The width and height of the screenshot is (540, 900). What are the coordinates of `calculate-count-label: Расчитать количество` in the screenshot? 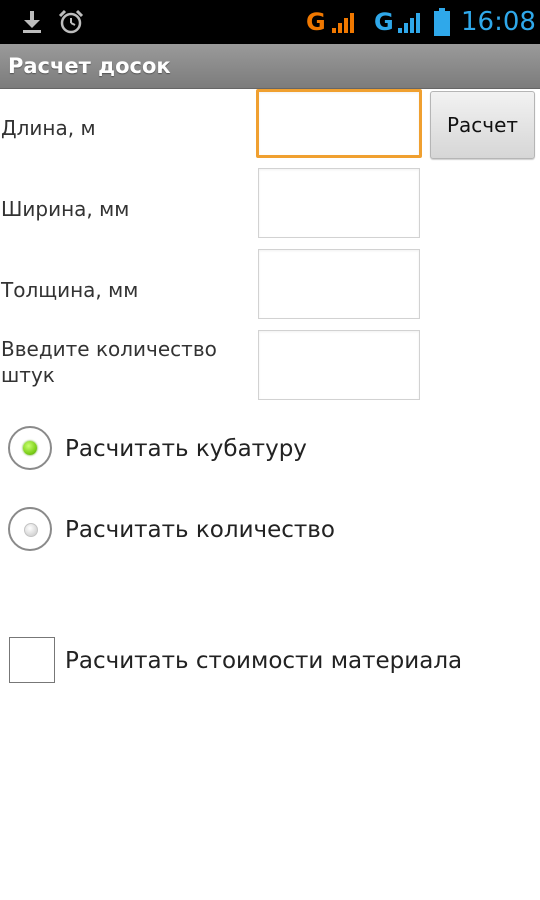 It's located at (200, 530).